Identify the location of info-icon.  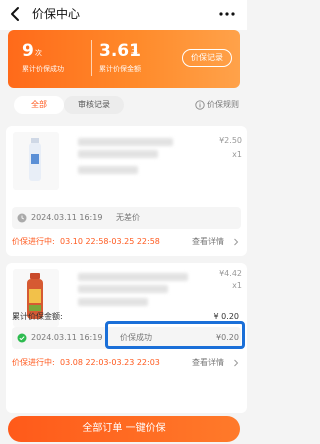
(200, 105).